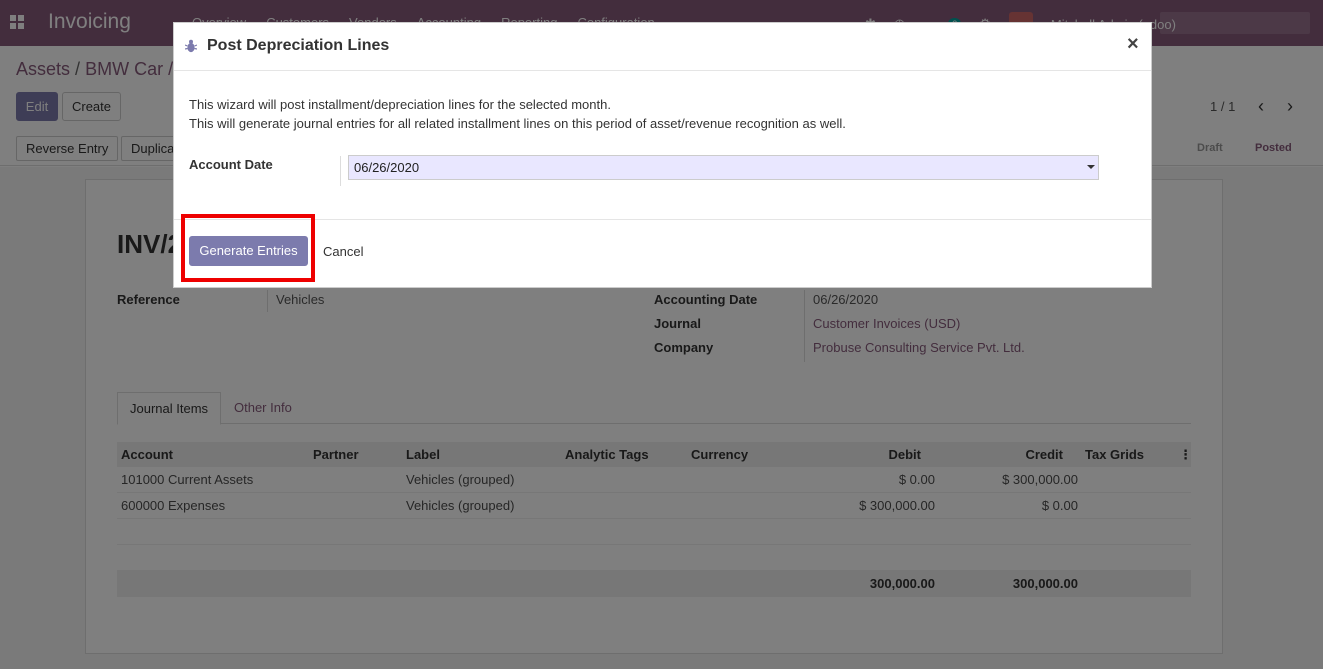 Image resolution: width=1323 pixels, height=669 pixels. What do you see at coordinates (1133, 44) in the screenshot?
I see `close-icon: ×` at bounding box center [1133, 44].